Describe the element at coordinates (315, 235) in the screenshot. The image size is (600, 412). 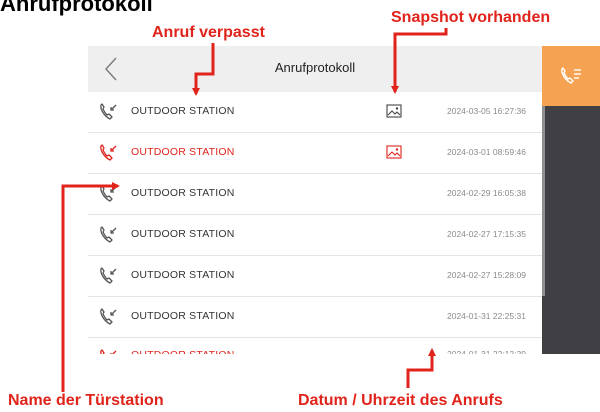
I see `call-log-row: OUTDOOR STATION 2024-02-27 17:15:35` at that location.